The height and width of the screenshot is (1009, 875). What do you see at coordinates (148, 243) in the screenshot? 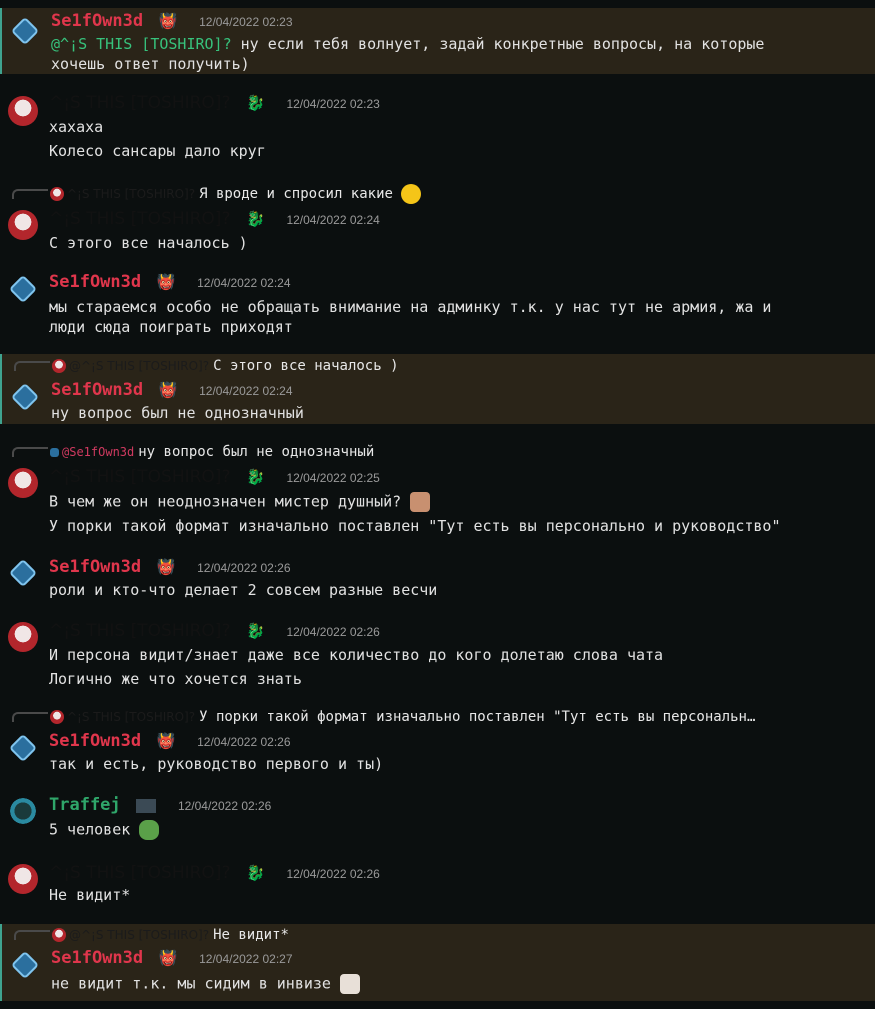
I see `message-text: С этого все началось )` at bounding box center [148, 243].